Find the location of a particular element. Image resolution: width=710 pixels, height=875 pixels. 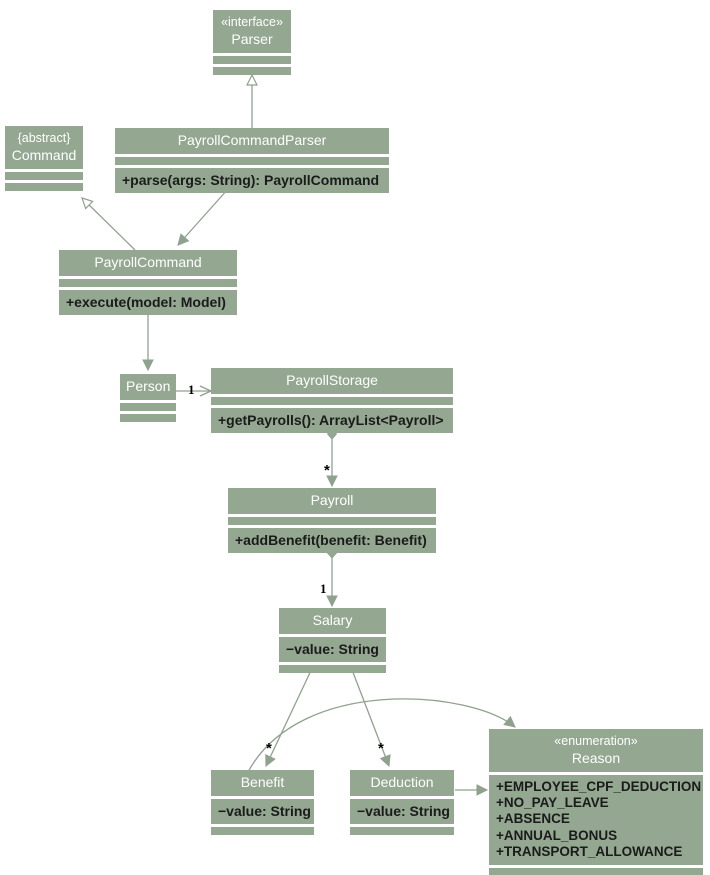

class-box-deduction: Deduction −value: String is located at coordinates (402, 802).